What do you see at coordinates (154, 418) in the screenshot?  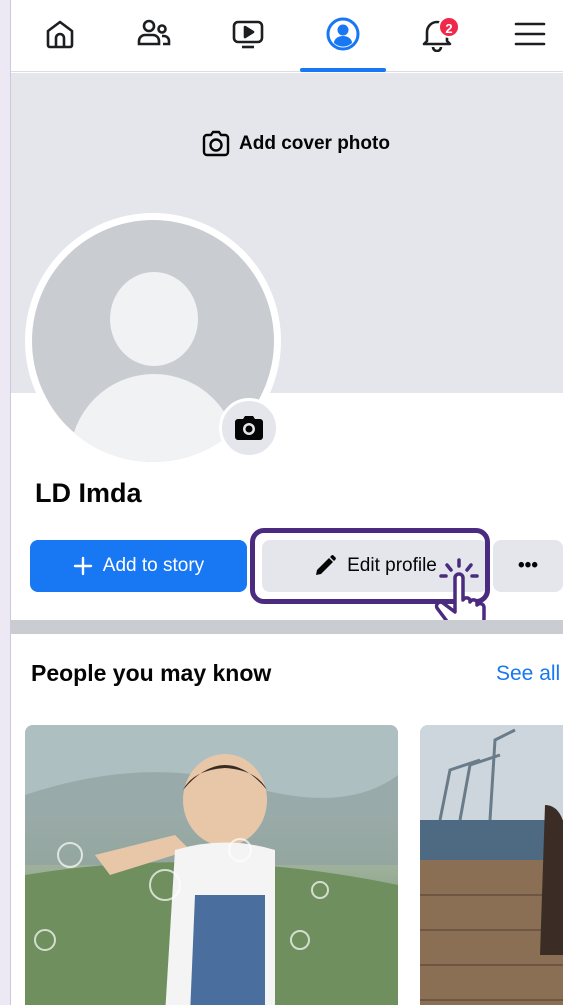 I see `avatar-body-shape` at bounding box center [154, 418].